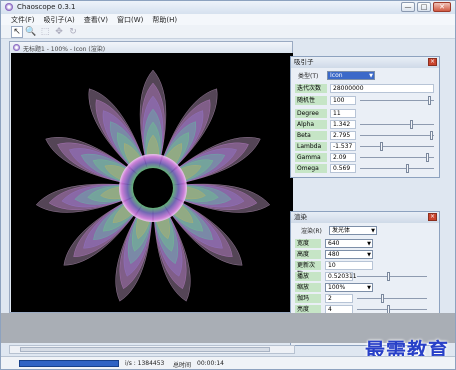  I want to click on param-value-field: 2.09, so click(343, 157).